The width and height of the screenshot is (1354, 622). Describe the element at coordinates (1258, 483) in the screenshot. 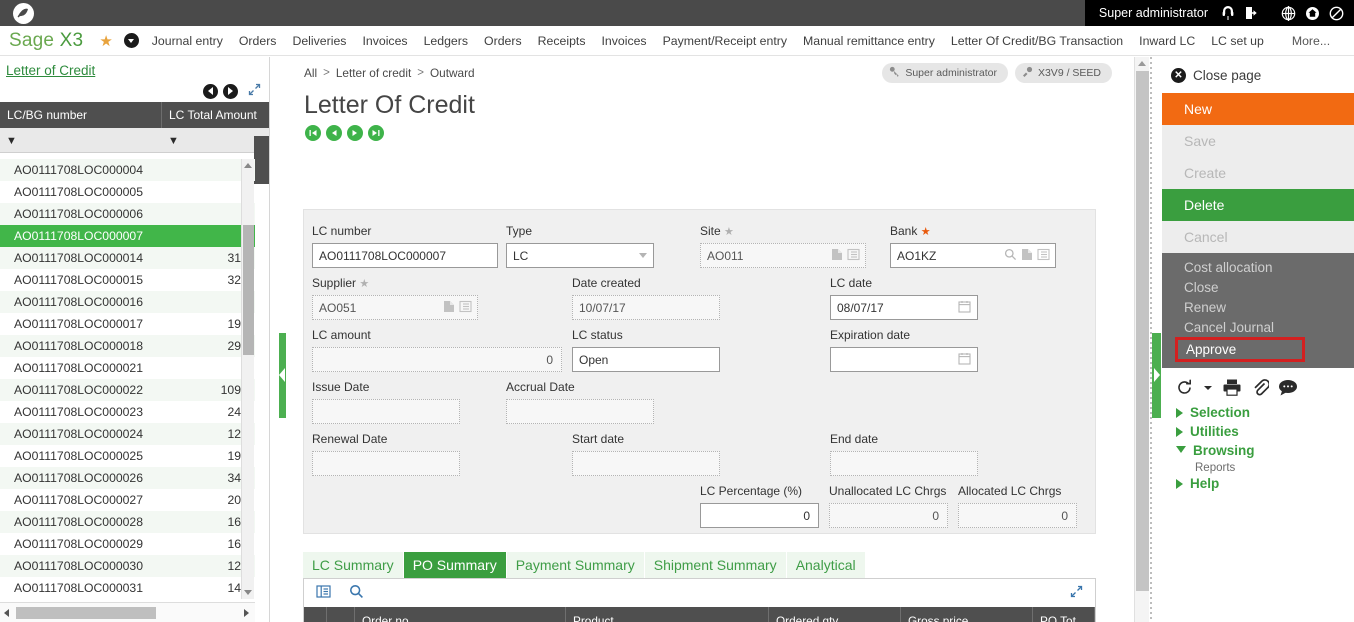

I see `tree-item-help: Help` at that location.